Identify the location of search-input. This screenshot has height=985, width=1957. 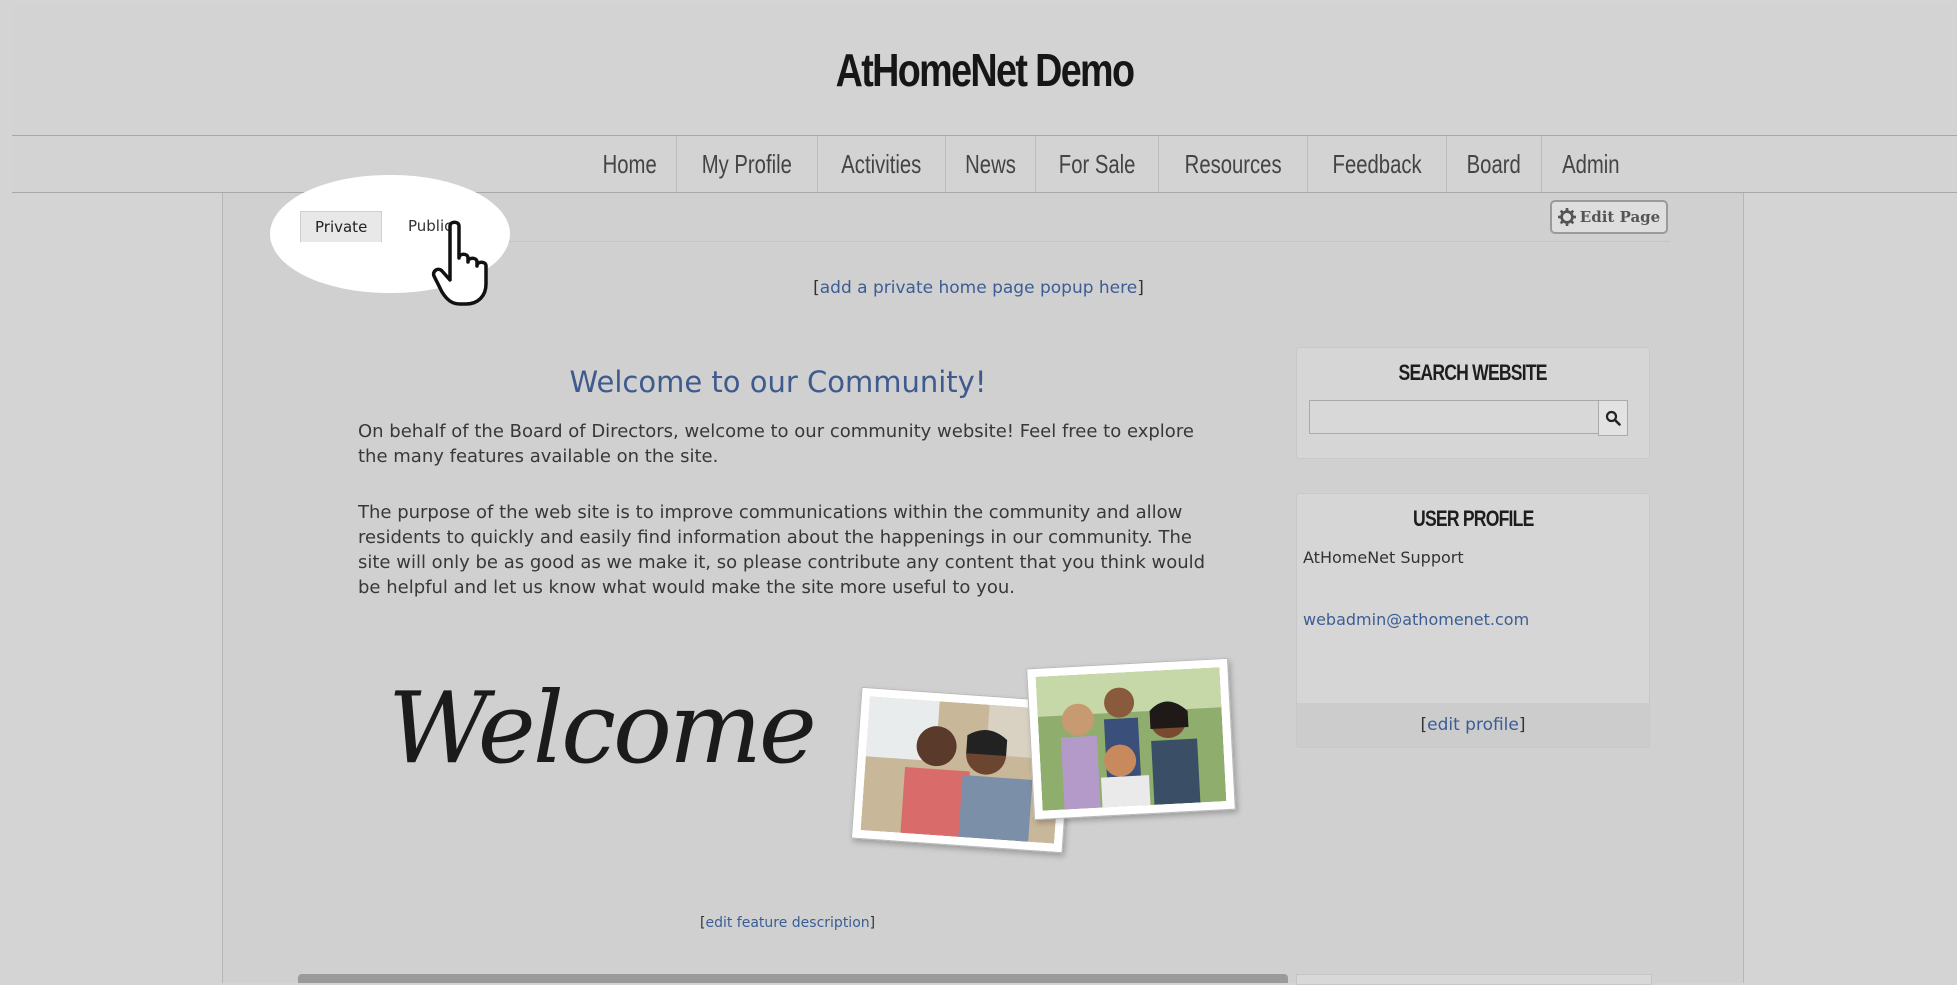
(1454, 417).